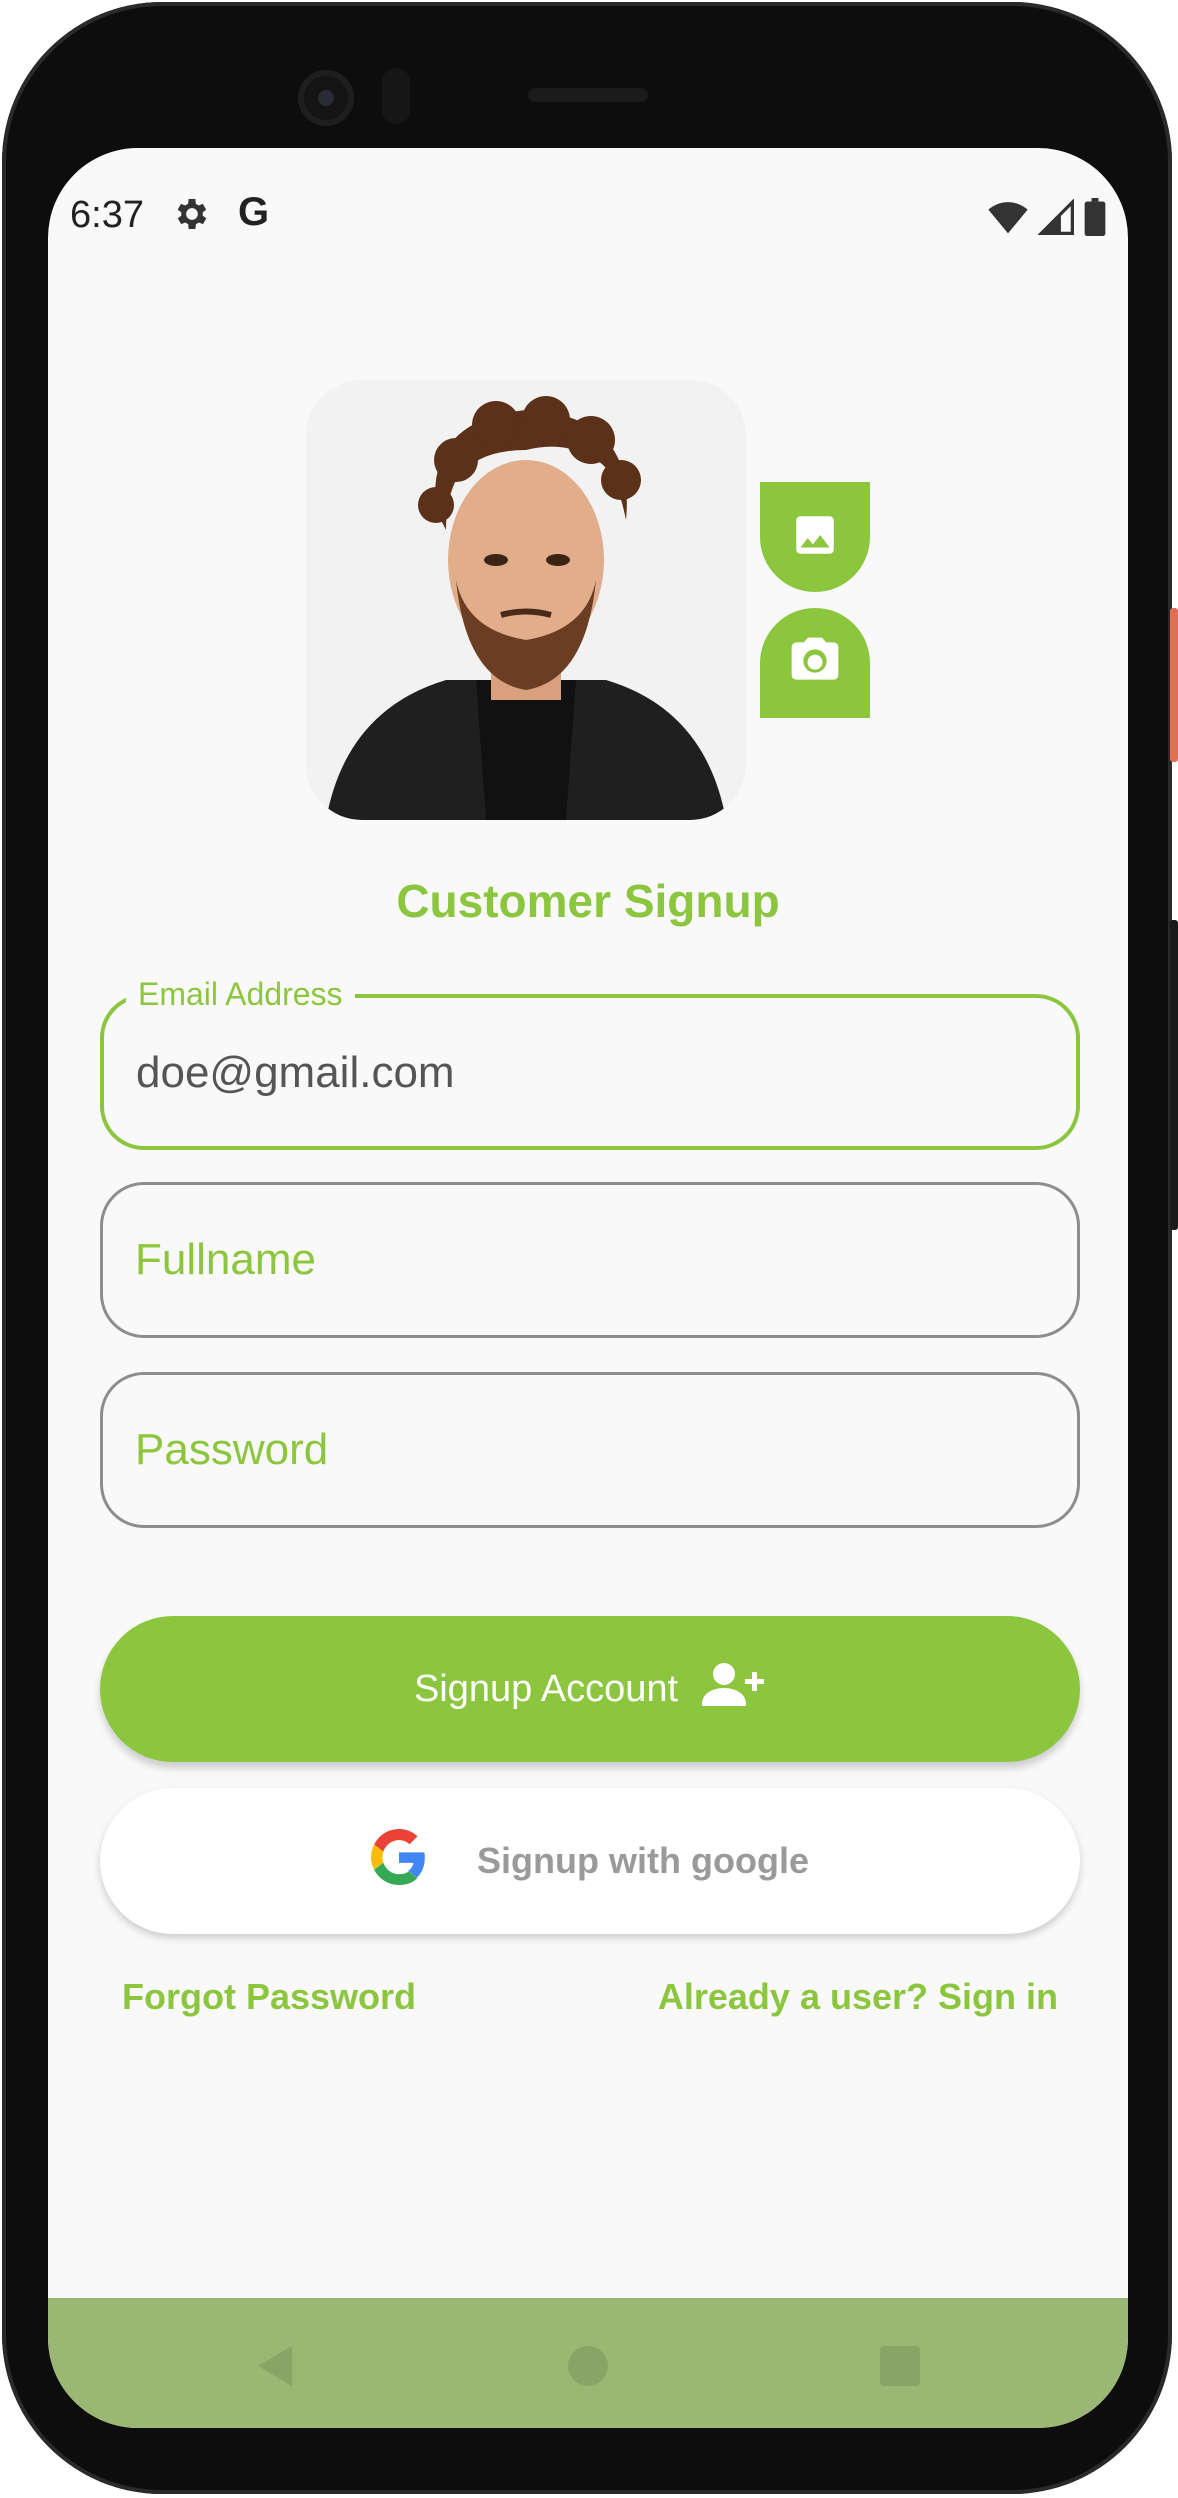 The height and width of the screenshot is (2498, 1178). What do you see at coordinates (254, 212) in the screenshot?
I see `google-g-icon: G` at bounding box center [254, 212].